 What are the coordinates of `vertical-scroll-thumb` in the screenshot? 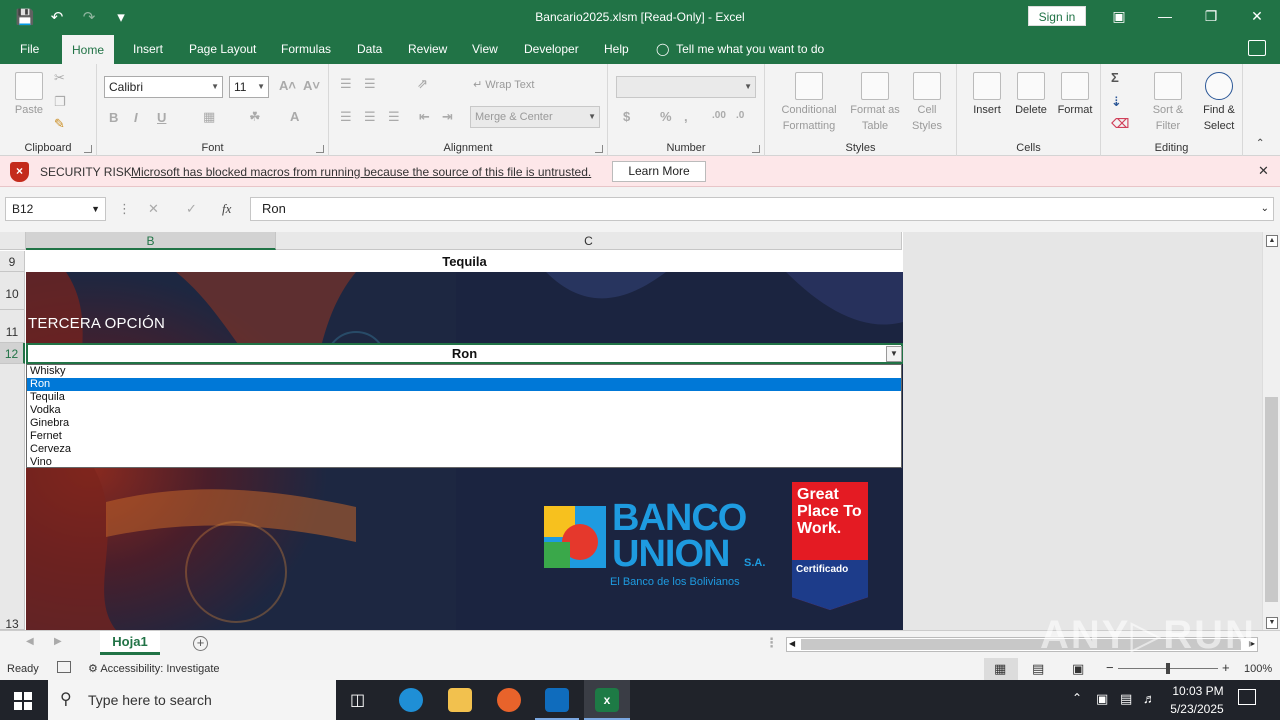 It's located at (1271, 499).